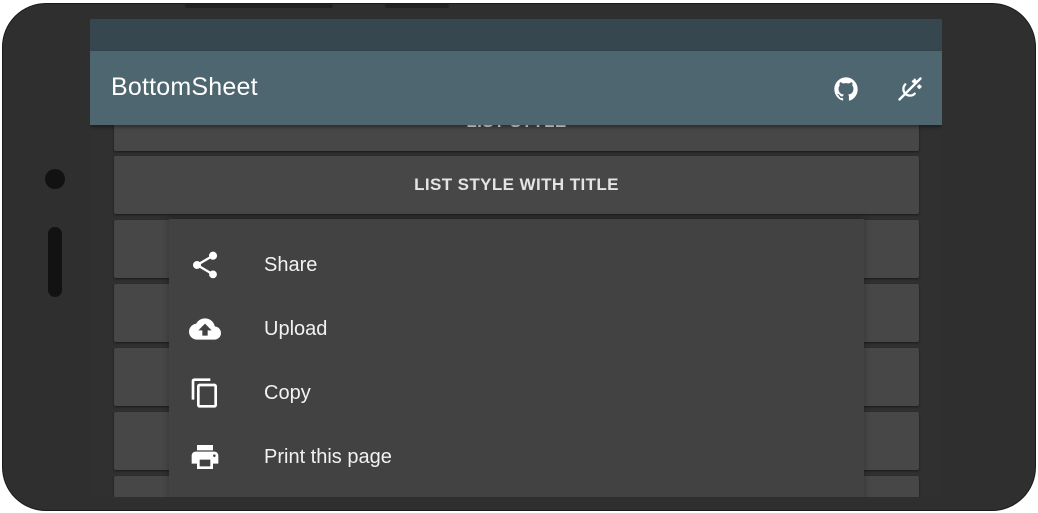  What do you see at coordinates (291, 264) in the screenshot?
I see `share-label: Share` at bounding box center [291, 264].